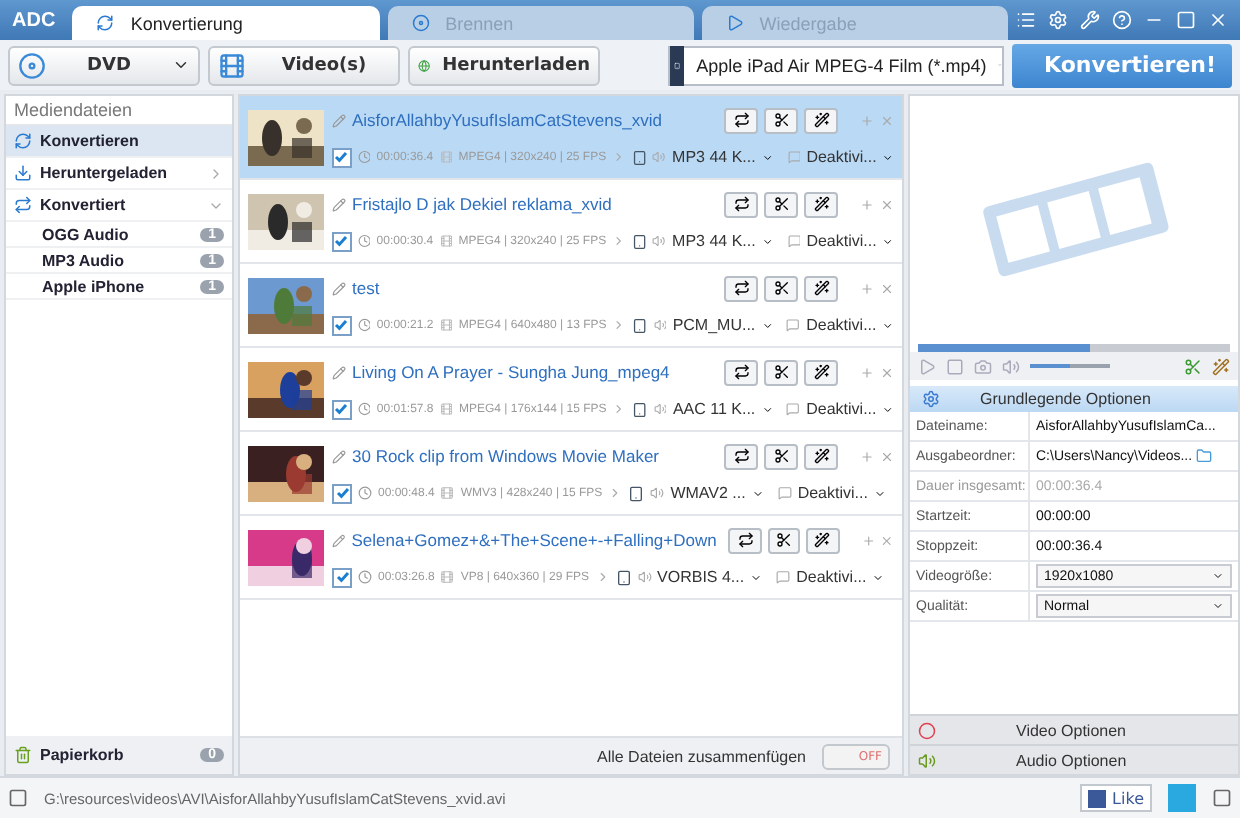 Image resolution: width=1240 pixels, height=818 pixels. I want to click on sidebar-item: Konvertieren, so click(119, 142).